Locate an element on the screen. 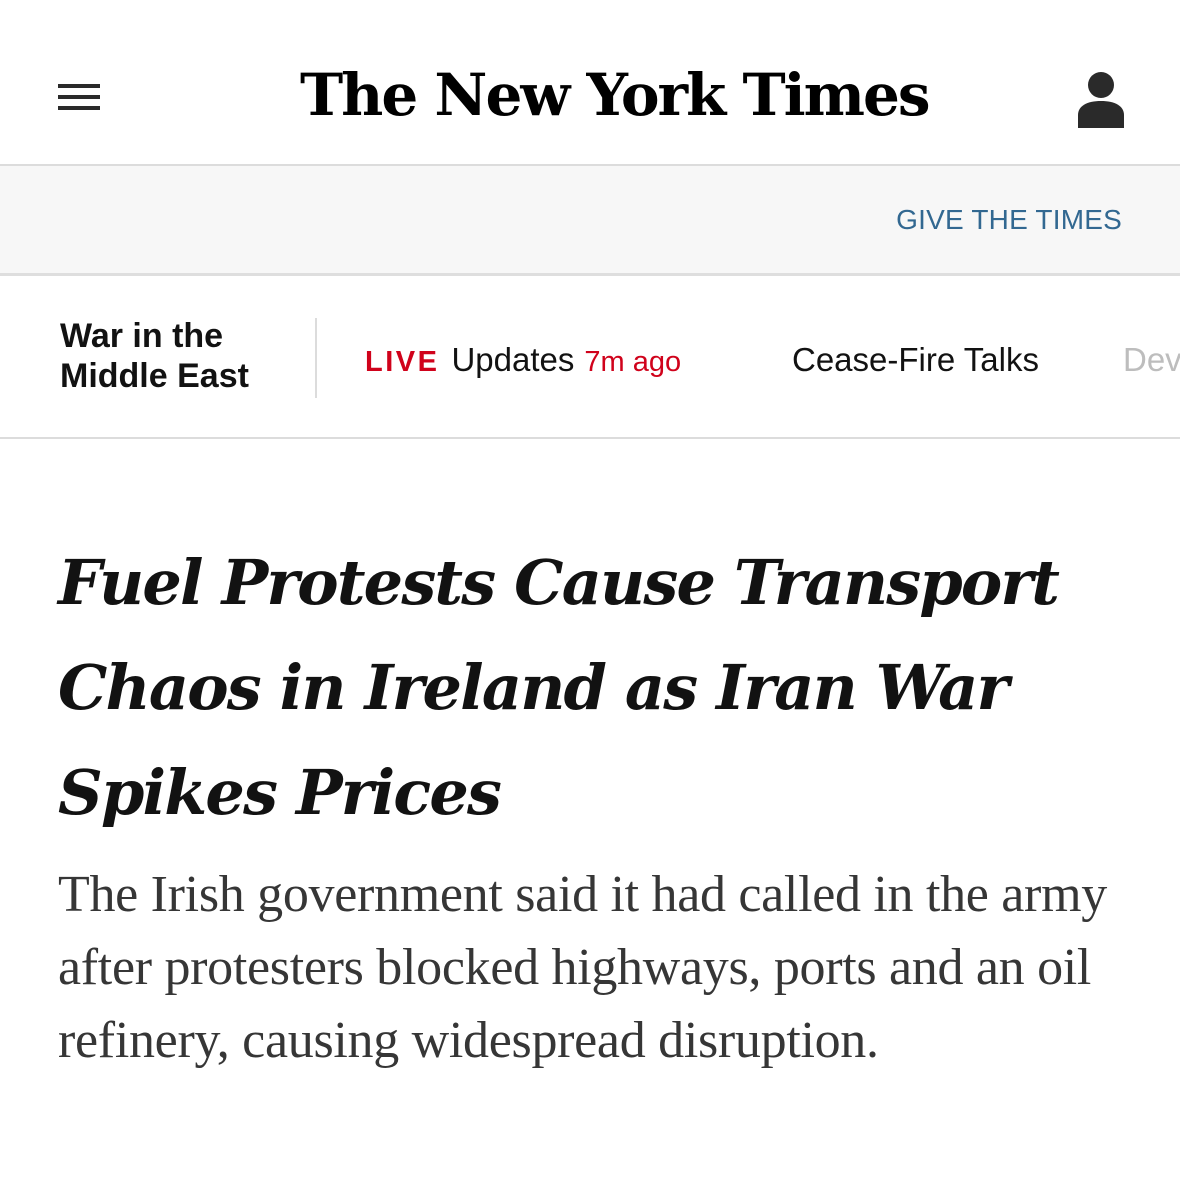 The height and width of the screenshot is (1200, 1180). live-updates-label: Updates is located at coordinates (513, 359).